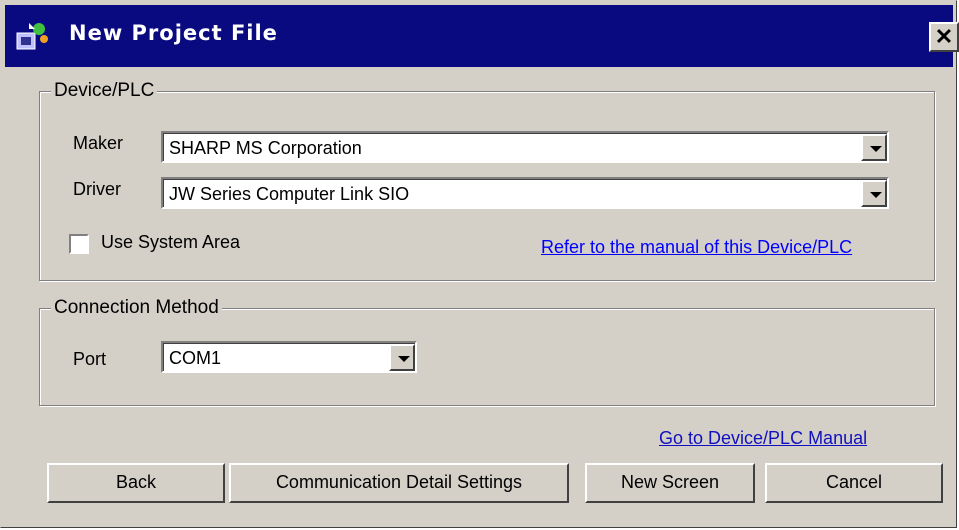 The width and height of the screenshot is (959, 530). I want to click on go-to-manual-link: Go to Device/PLC Manual, so click(763, 438).